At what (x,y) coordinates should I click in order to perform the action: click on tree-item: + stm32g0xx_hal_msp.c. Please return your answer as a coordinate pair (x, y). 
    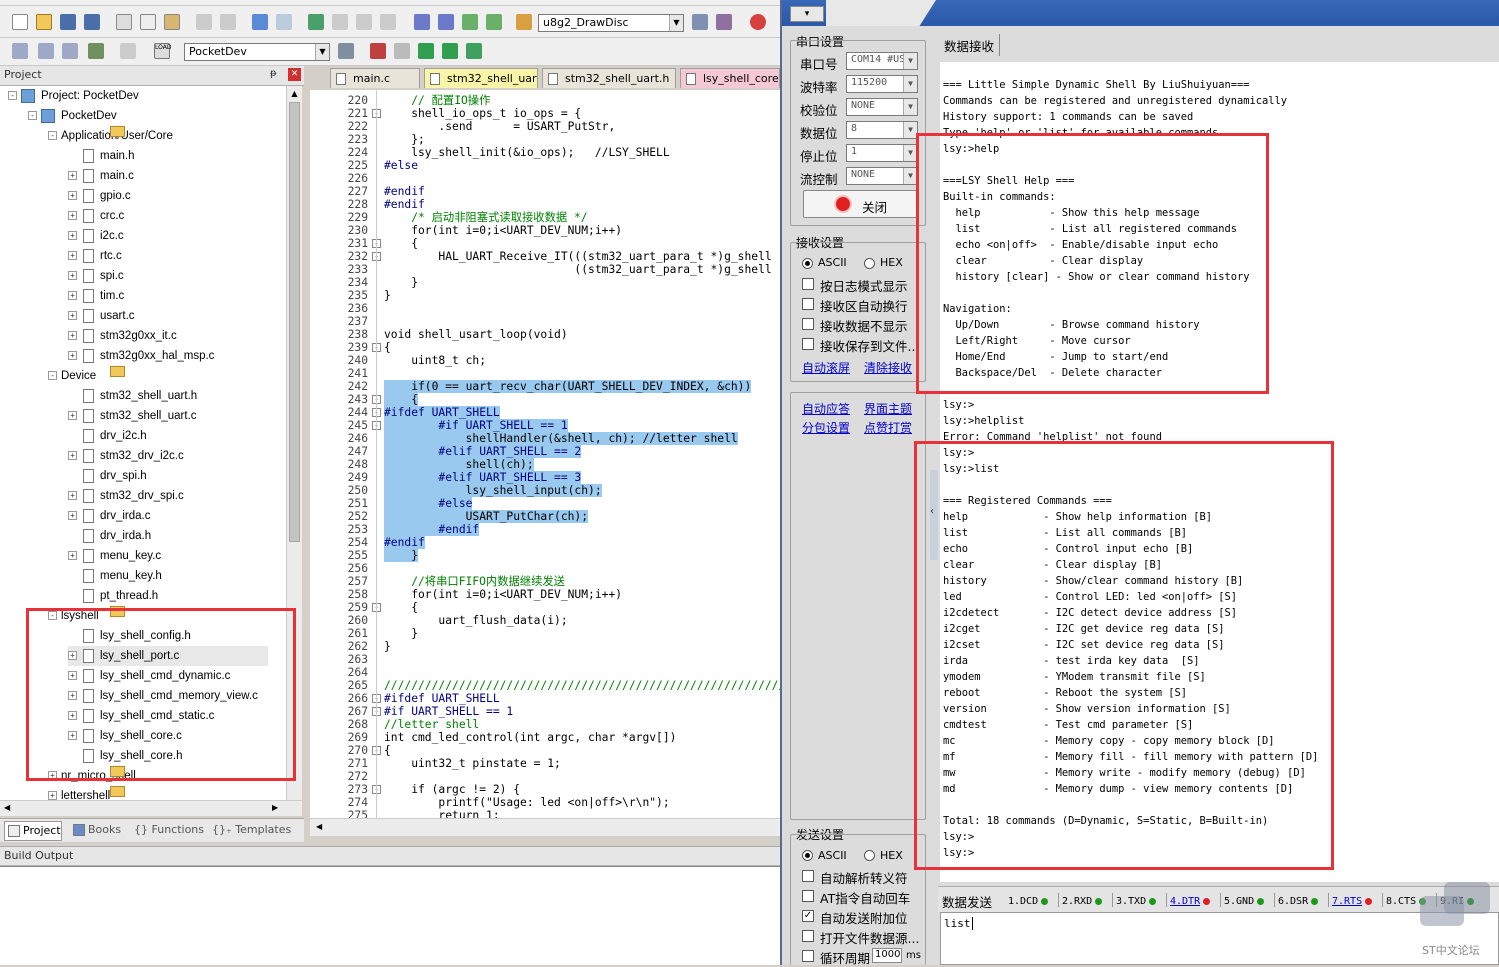
    Looking at the image, I should click on (141, 356).